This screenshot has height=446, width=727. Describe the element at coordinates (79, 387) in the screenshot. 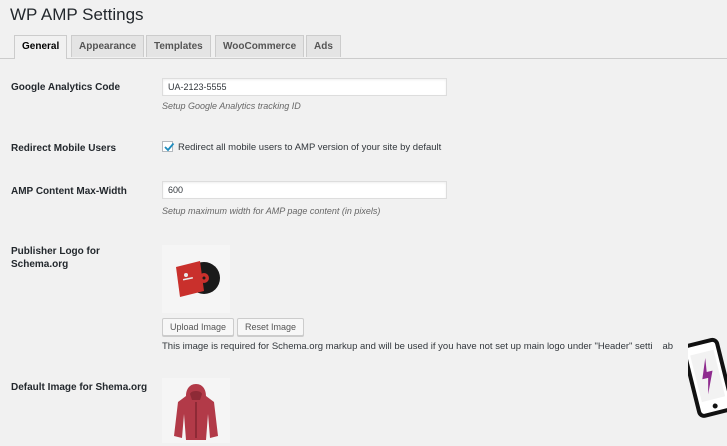

I see `default-image-label: Default Image for Shema.org` at that location.